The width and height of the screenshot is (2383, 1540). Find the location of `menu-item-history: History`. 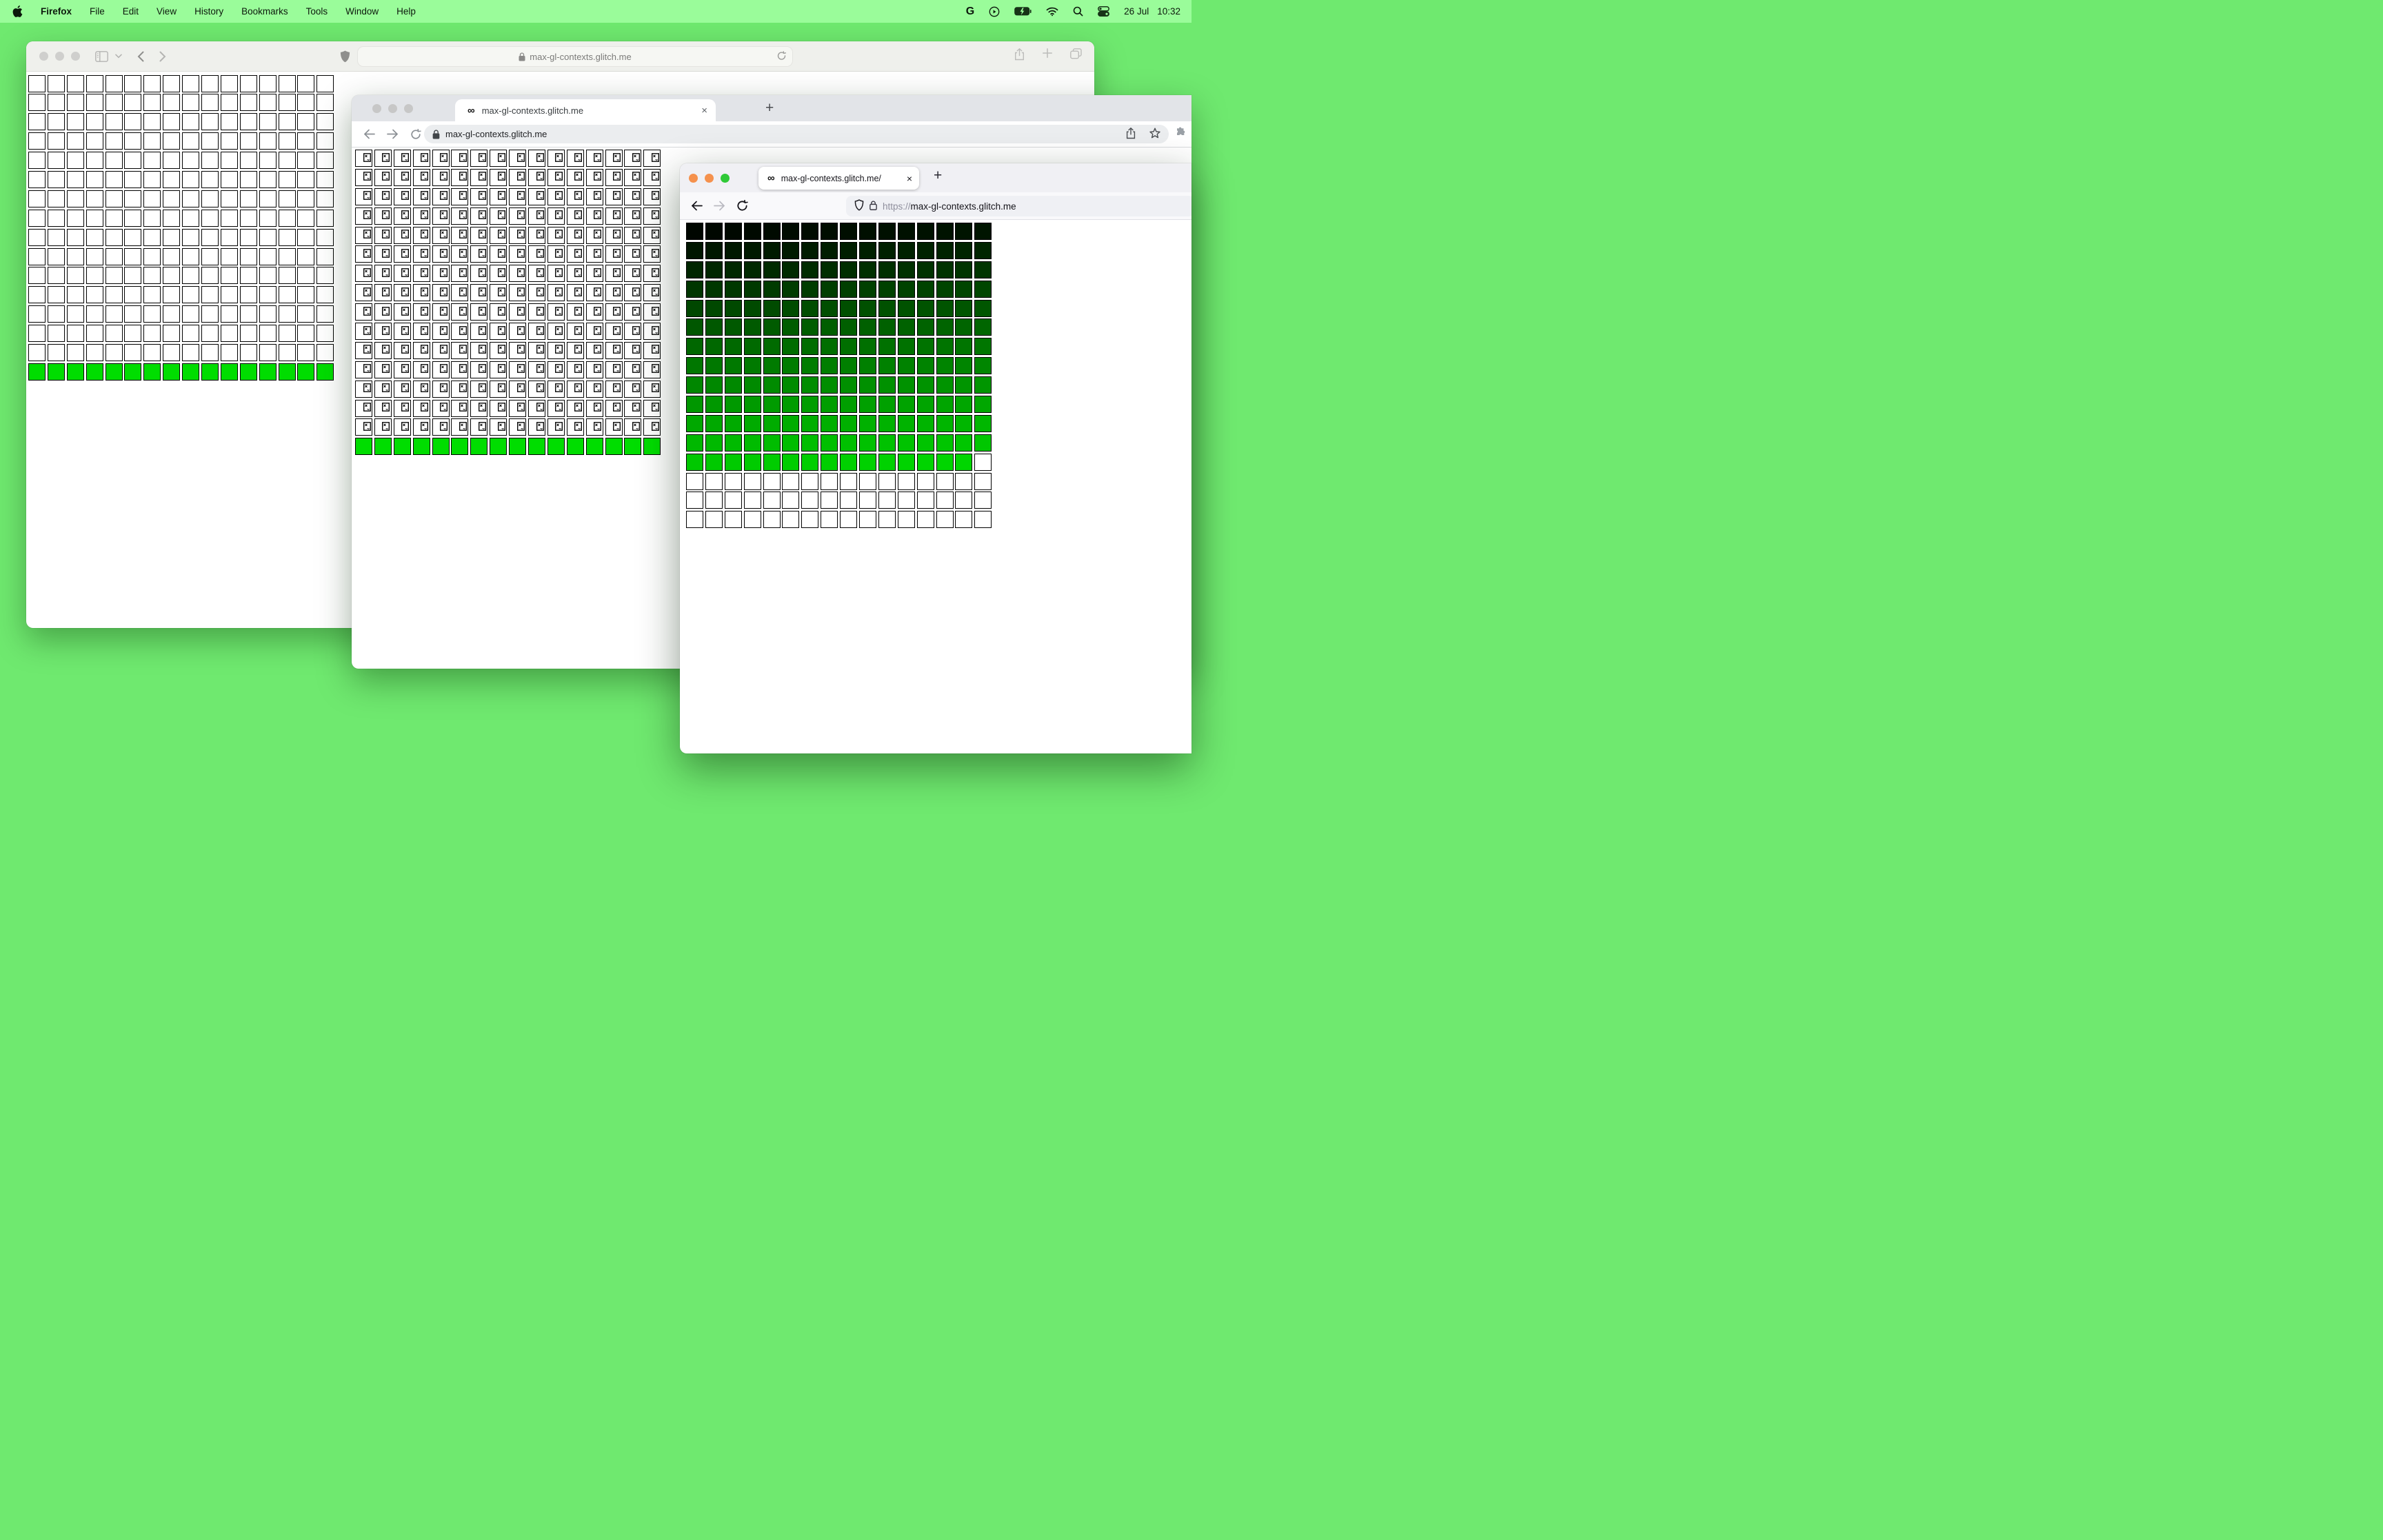

menu-item-history: History is located at coordinates (208, 12).